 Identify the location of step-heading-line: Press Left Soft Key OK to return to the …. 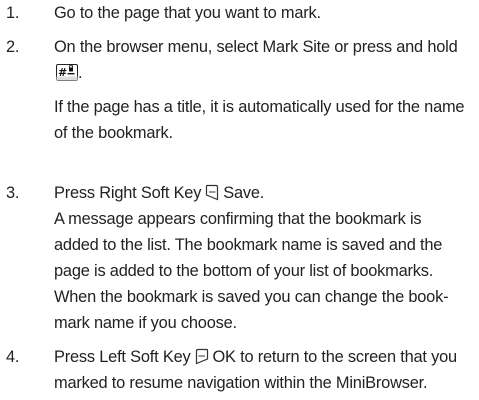
(264, 357).